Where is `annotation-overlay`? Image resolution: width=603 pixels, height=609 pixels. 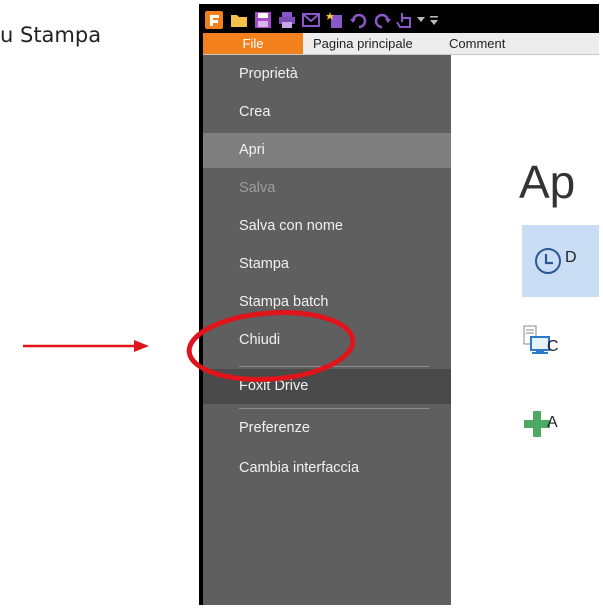 annotation-overlay is located at coordinates (189, 346).